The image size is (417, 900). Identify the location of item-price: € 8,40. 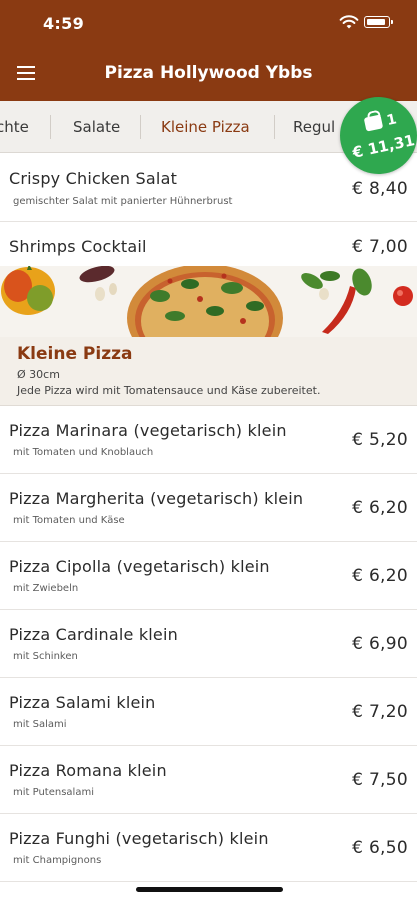
(380, 189).